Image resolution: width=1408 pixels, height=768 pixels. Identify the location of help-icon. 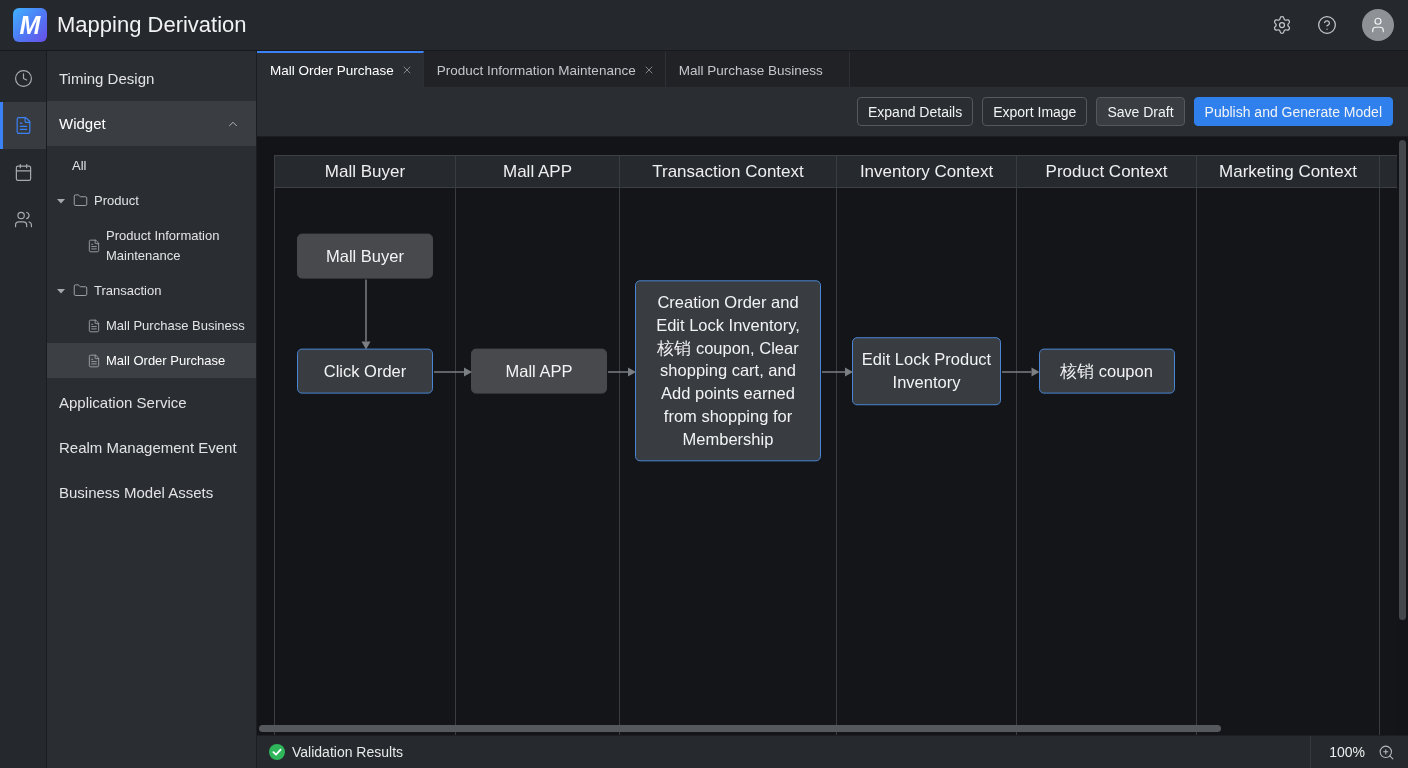
(1327, 25).